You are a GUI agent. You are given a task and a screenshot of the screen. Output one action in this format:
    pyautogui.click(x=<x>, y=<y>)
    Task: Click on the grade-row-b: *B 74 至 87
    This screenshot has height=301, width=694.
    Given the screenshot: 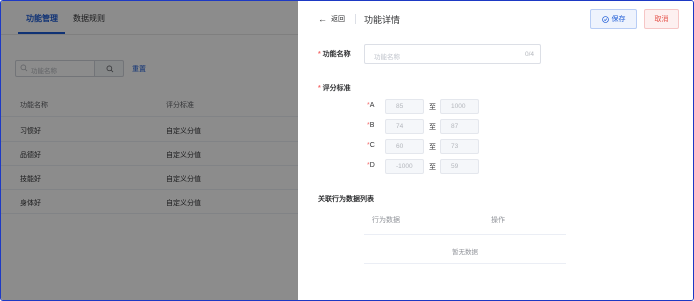 What is the action you would take?
    pyautogui.click(x=495, y=126)
    